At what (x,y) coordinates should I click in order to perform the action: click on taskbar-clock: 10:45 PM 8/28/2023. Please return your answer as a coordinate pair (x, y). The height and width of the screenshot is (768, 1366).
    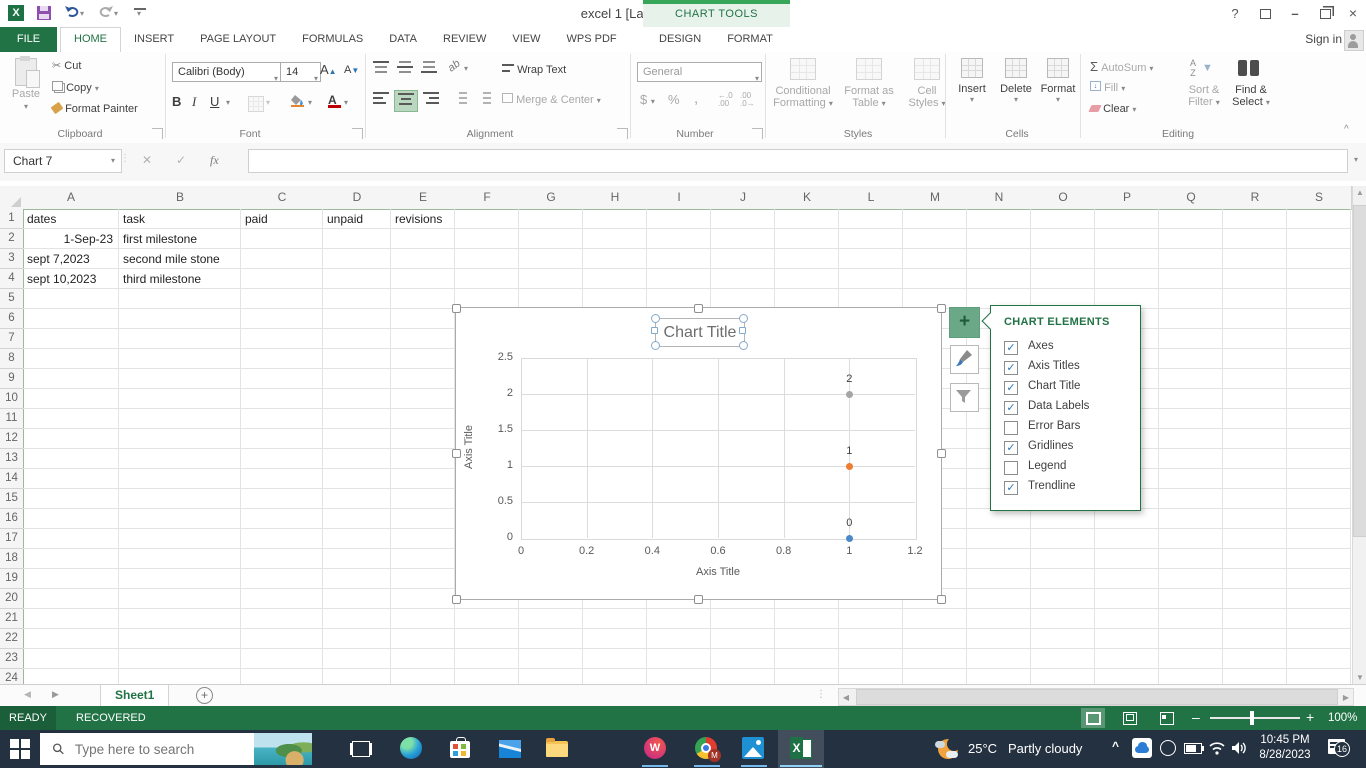
    Looking at the image, I should click on (1285, 748).